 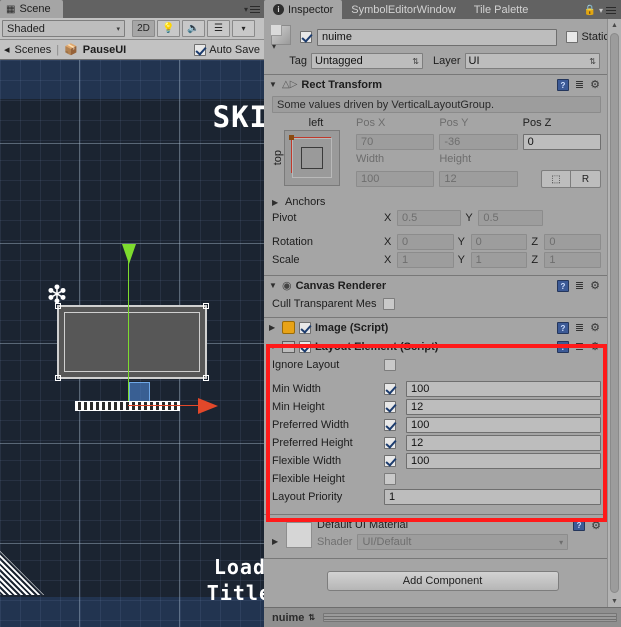 I want to click on lock-icon: 🔒, so click(x=590, y=10).